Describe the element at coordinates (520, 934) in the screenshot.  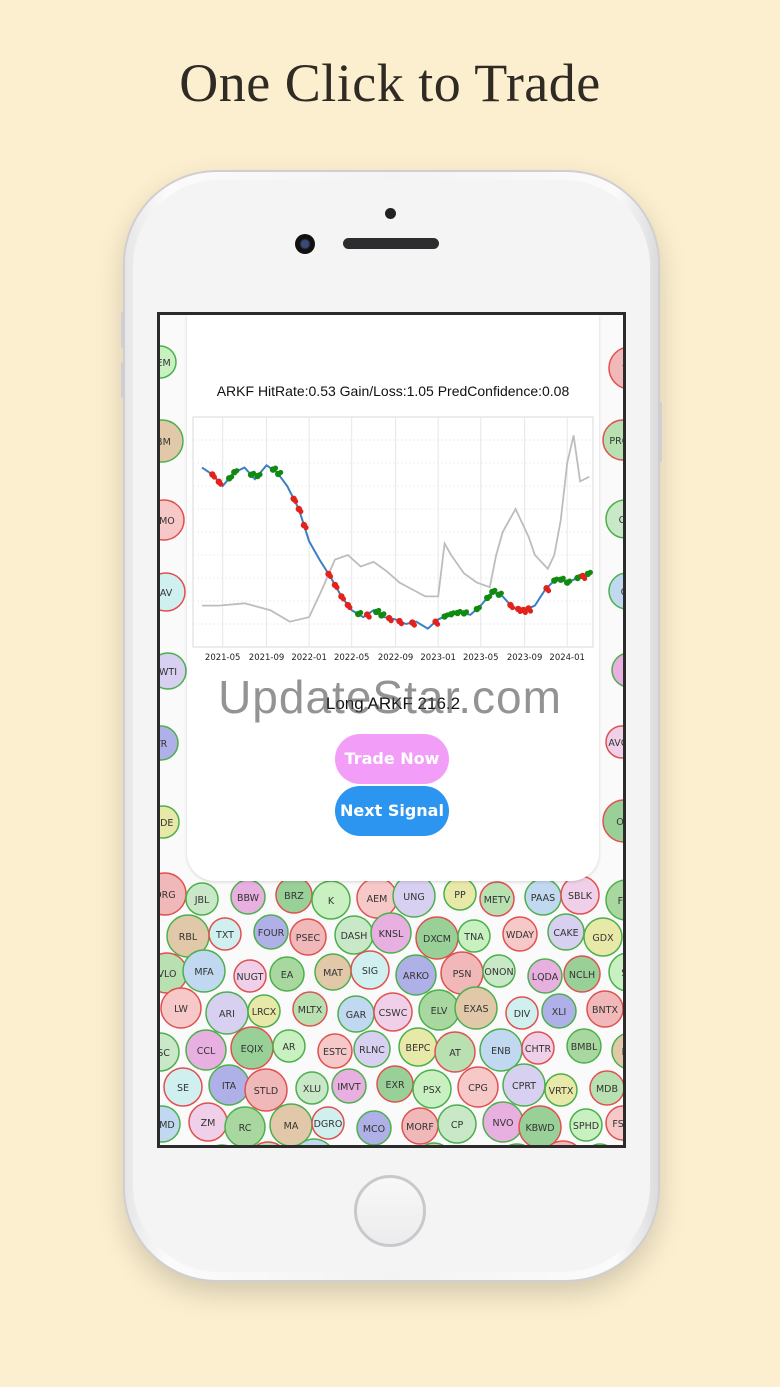
I see `ticker-bubble: WDAY` at that location.